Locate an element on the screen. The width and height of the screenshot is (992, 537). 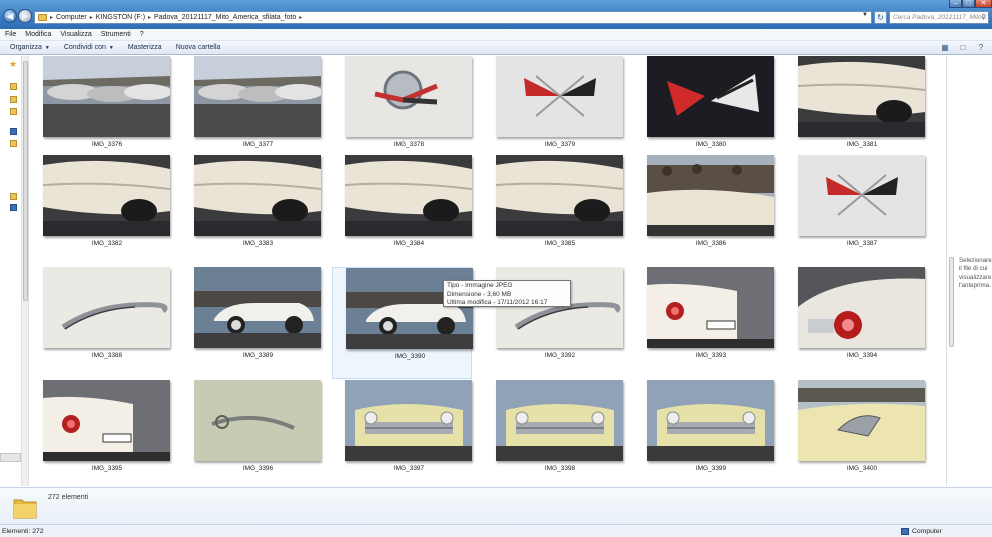
file-item: IMG_3395 is located at coordinates (100, 433).